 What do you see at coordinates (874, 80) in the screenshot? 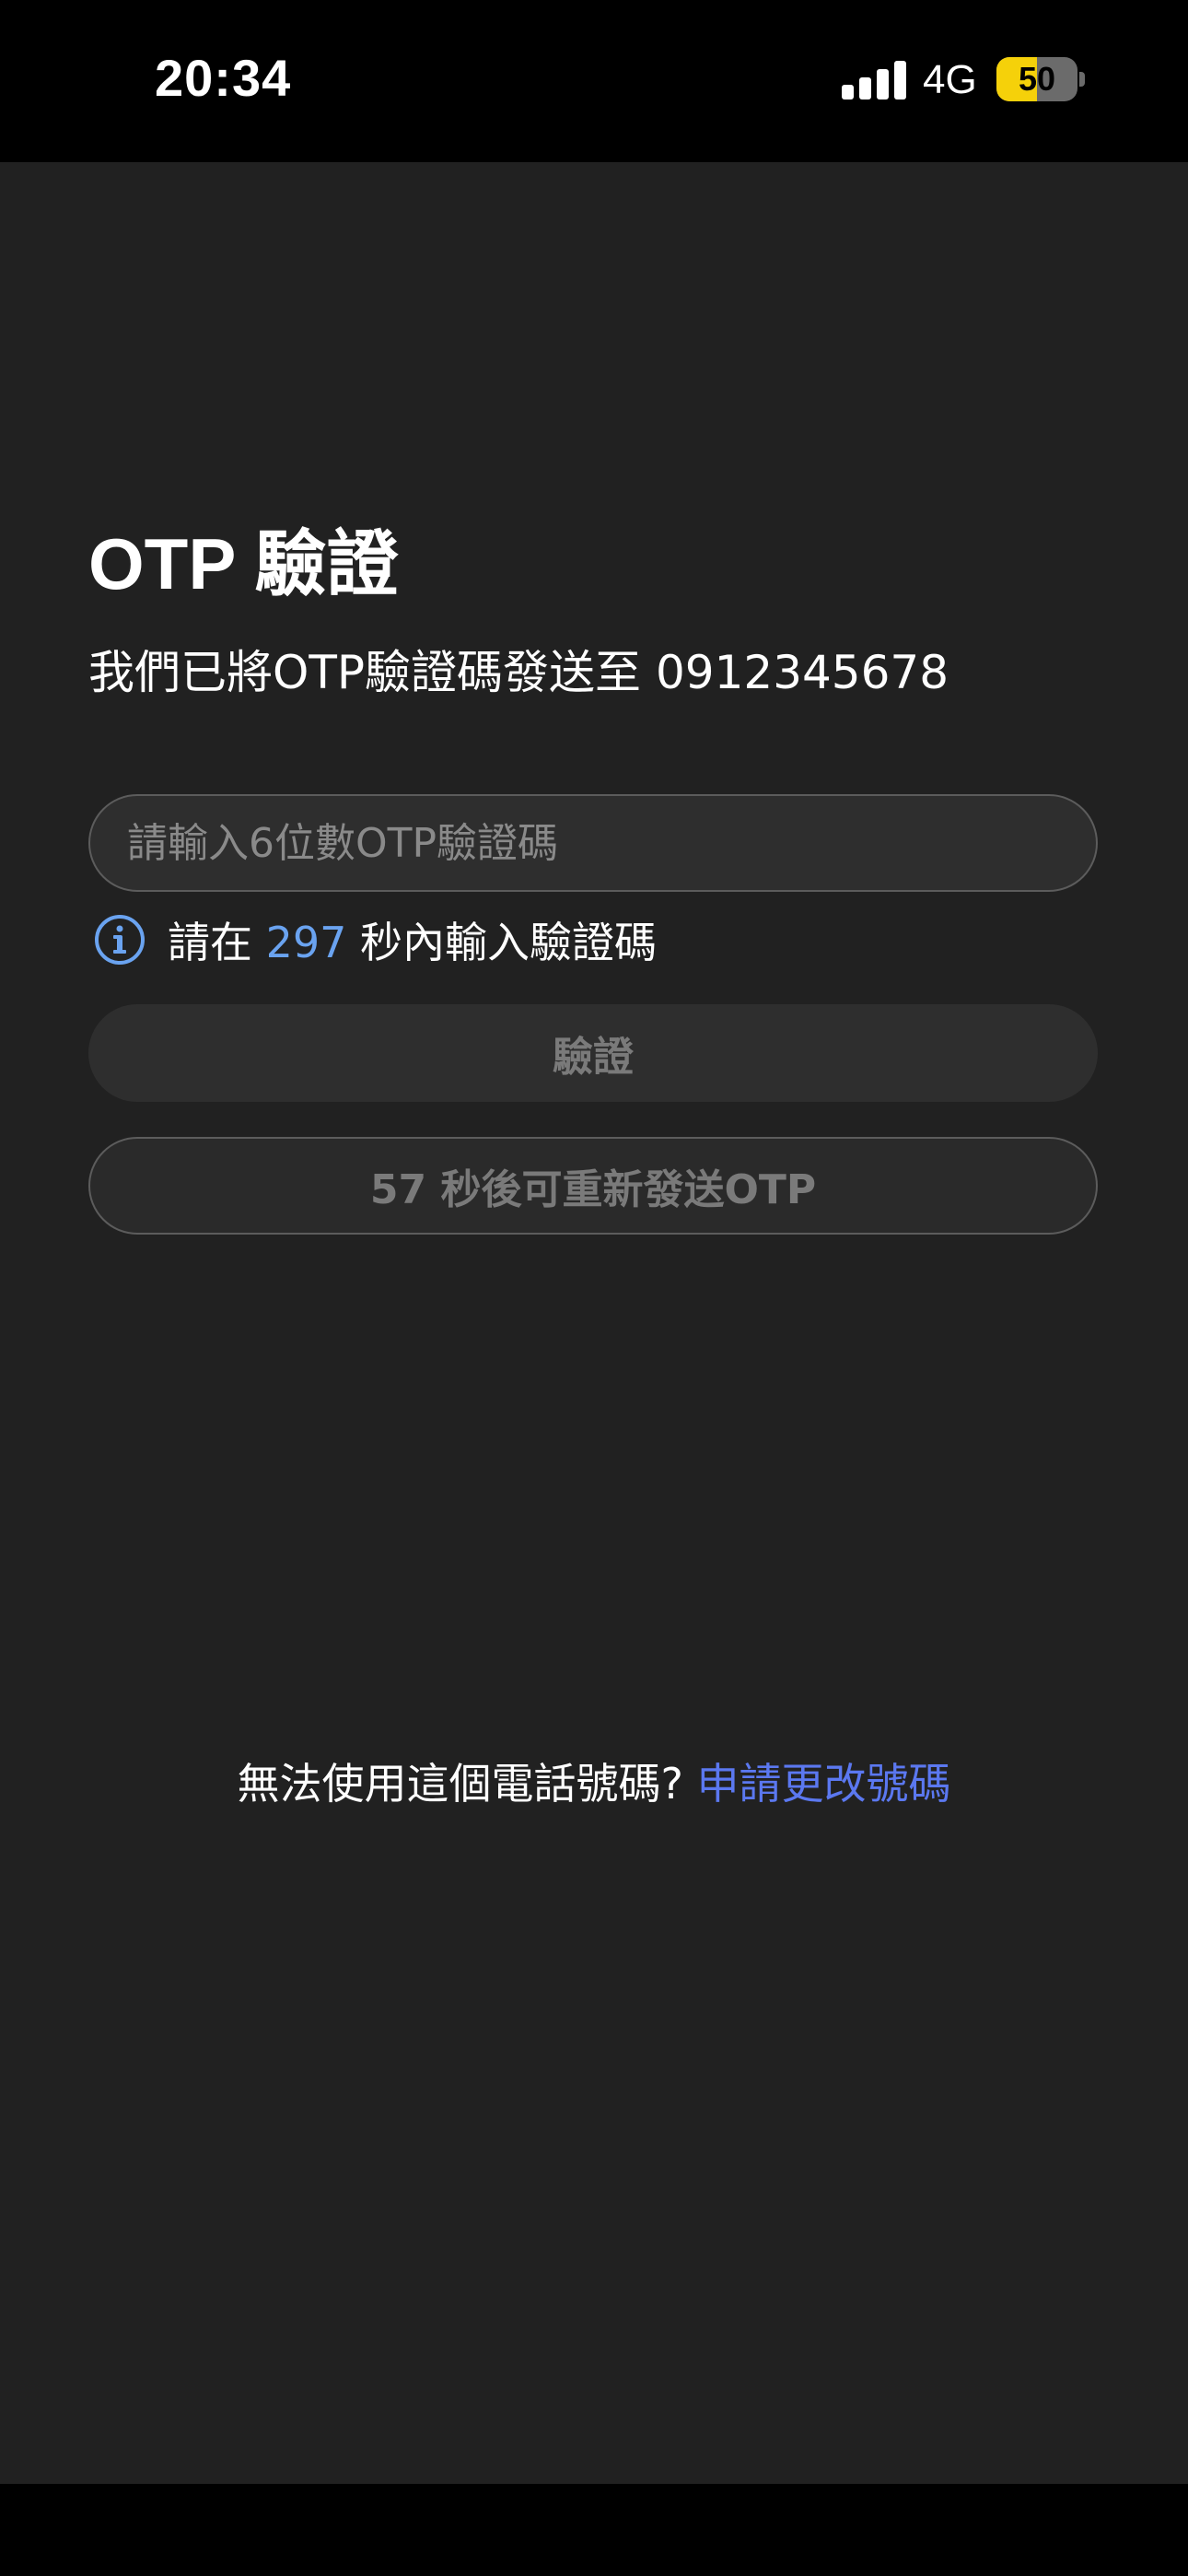
I see `signal-icon` at bounding box center [874, 80].